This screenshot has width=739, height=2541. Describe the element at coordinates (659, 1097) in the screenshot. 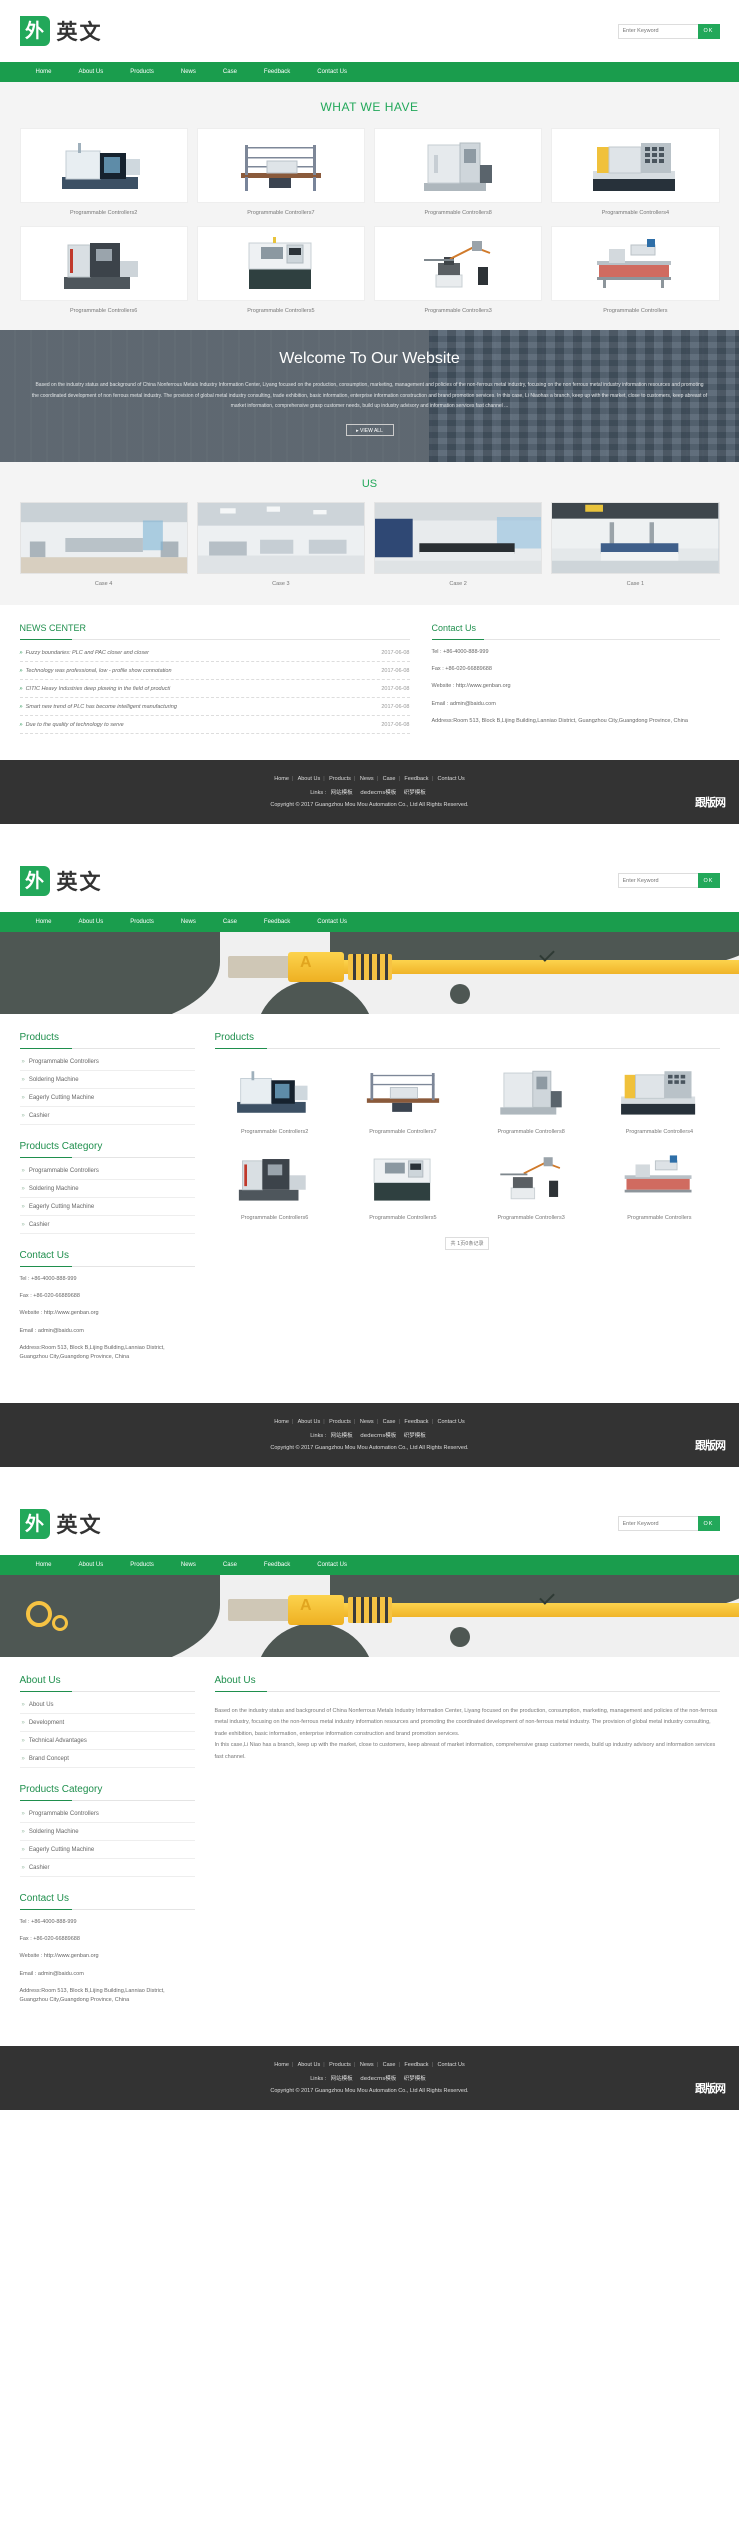

I see `product-card: Programmable Controllers4` at that location.